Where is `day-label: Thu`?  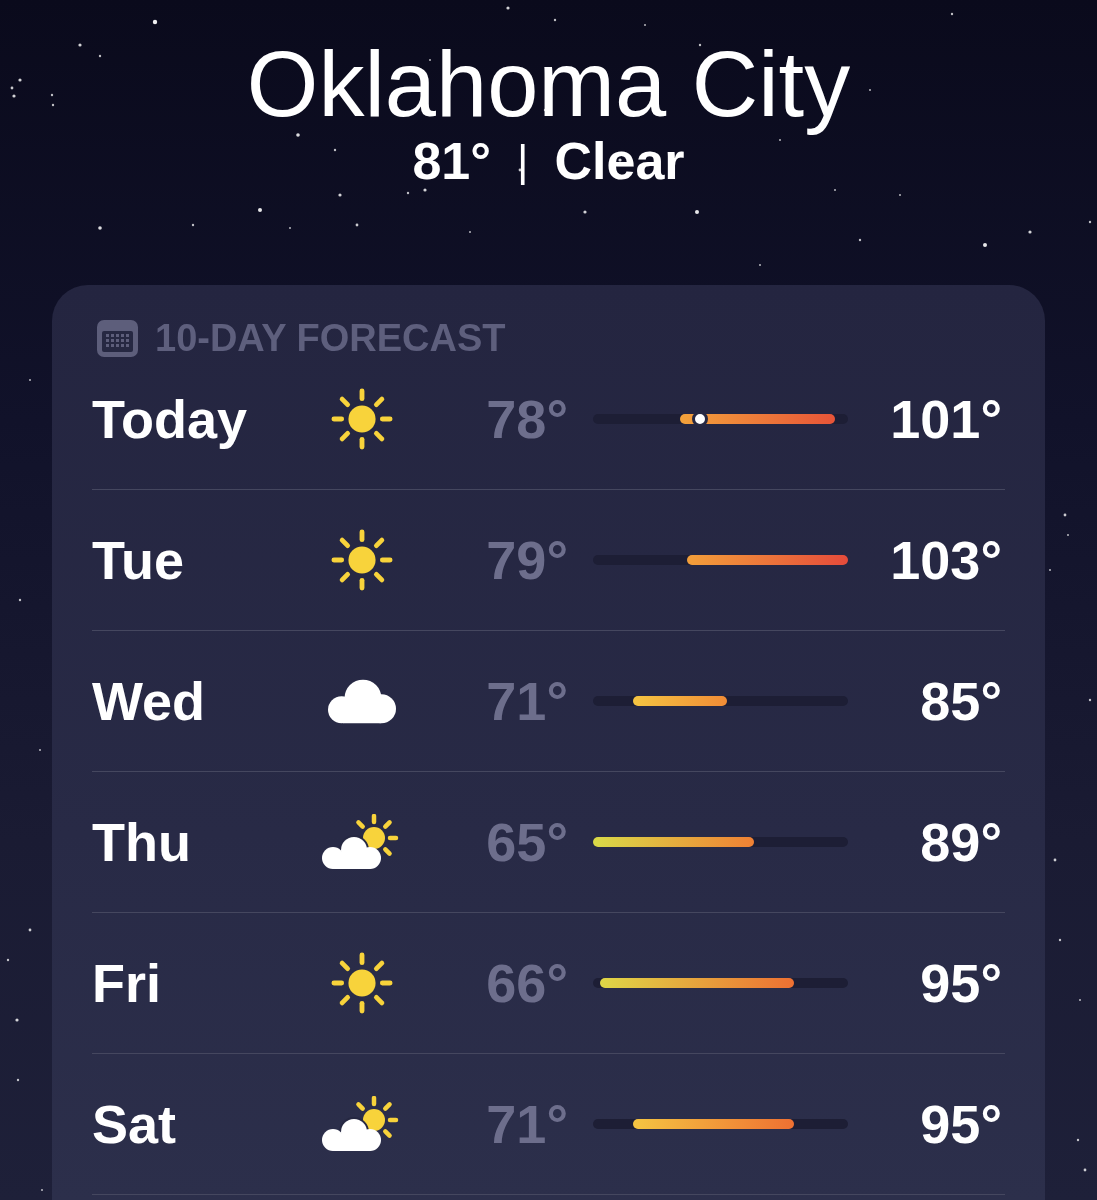 day-label: Thu is located at coordinates (141, 842).